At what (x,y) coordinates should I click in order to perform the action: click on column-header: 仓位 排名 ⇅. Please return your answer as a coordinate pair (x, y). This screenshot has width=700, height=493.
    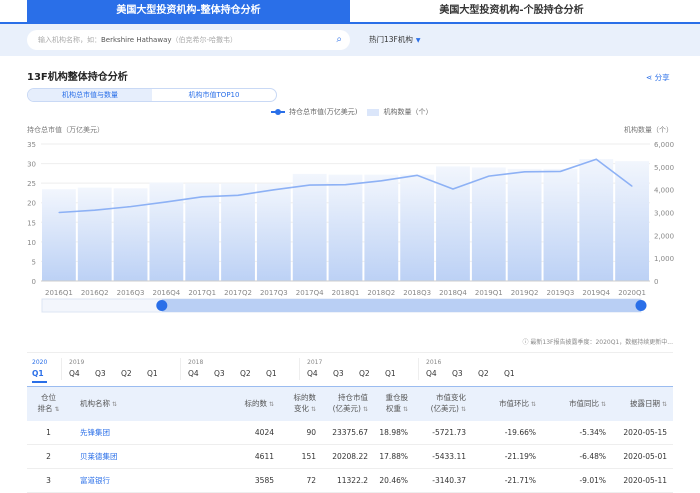
    Looking at the image, I should click on (48, 404).